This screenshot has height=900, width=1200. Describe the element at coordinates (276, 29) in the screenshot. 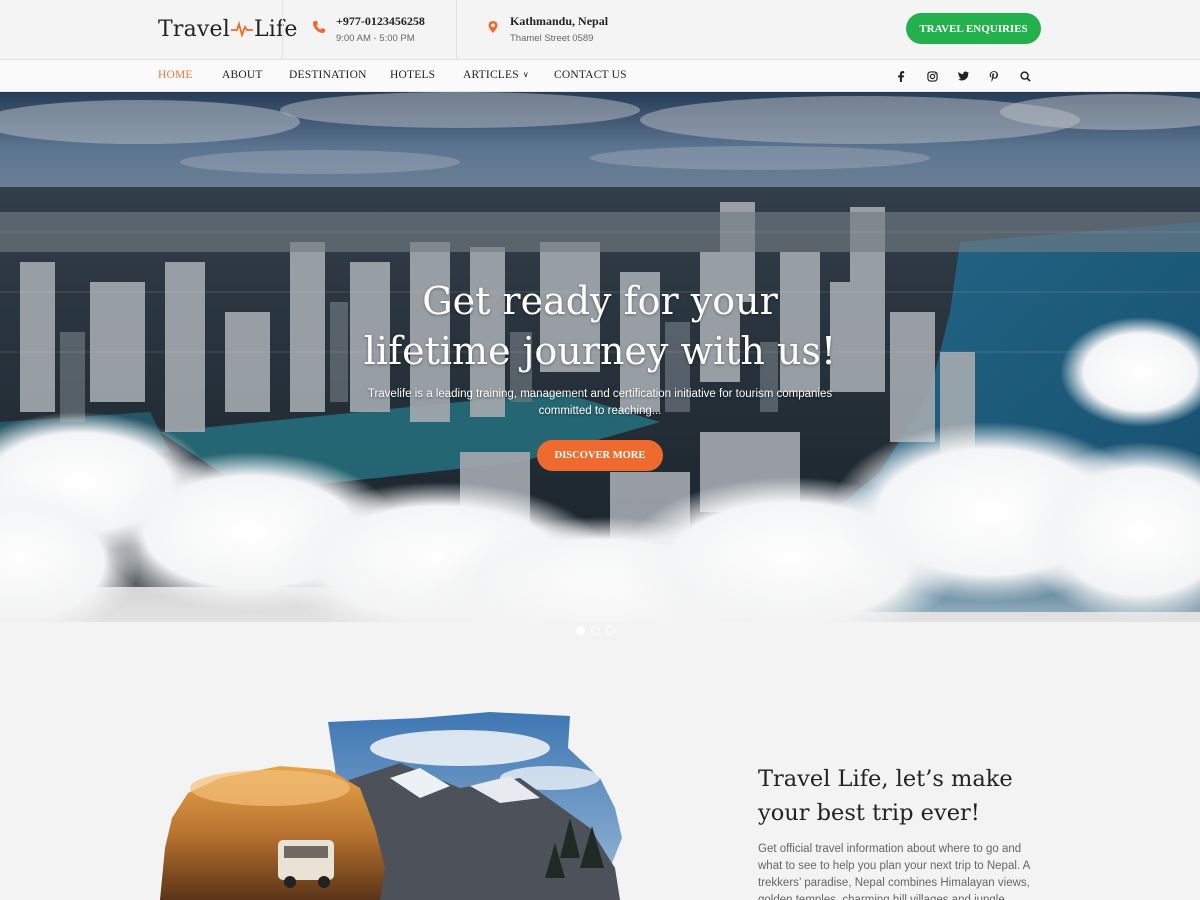

I see `logo-text-life: Life` at that location.